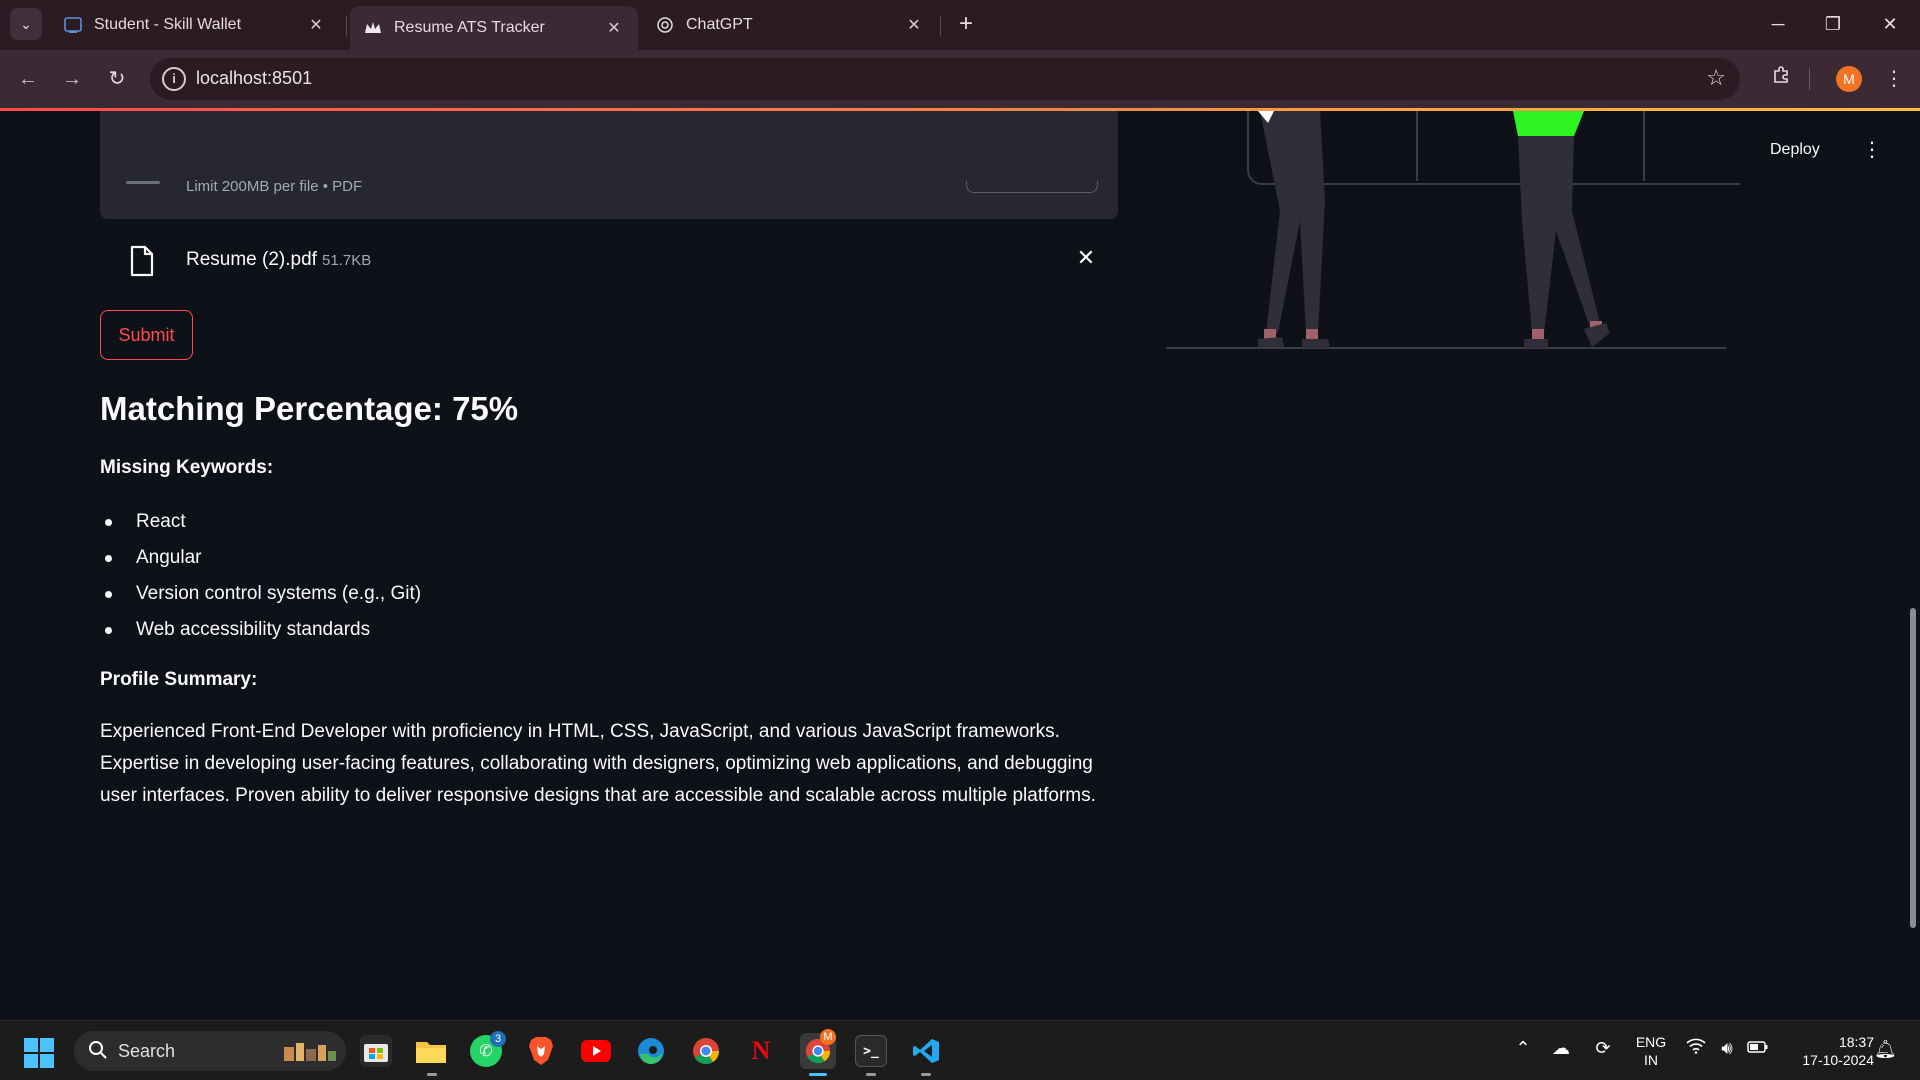 Image resolution: width=1920 pixels, height=1080 pixels. I want to click on file-explorer-icon, so click(431, 1051).